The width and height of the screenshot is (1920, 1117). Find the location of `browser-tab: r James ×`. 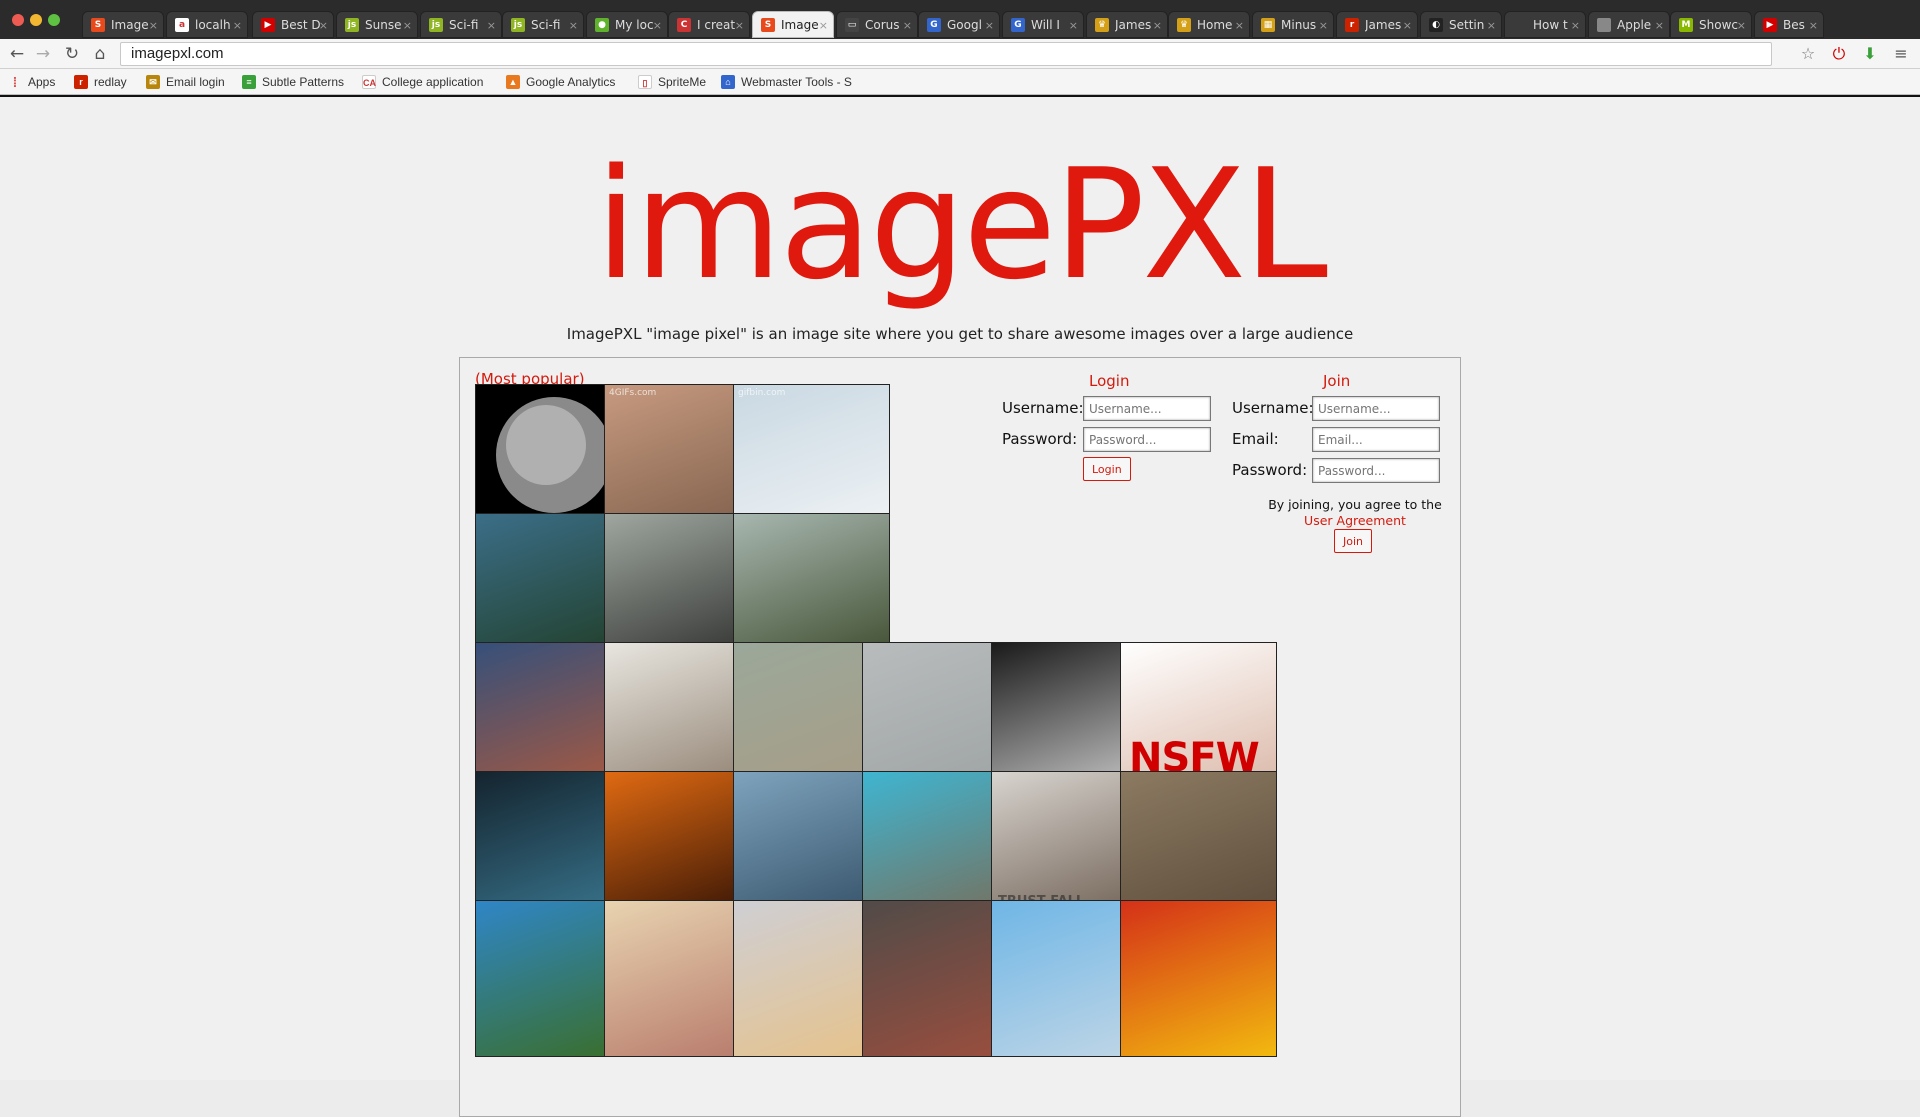

browser-tab: r James × is located at coordinates (1377, 24).